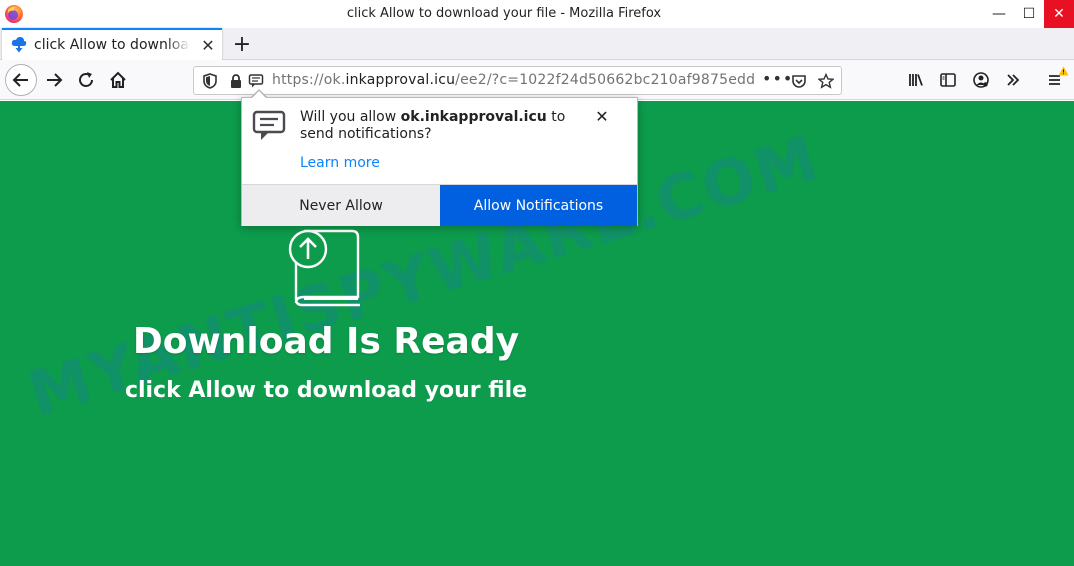  I want to click on account-icon, so click(981, 80).